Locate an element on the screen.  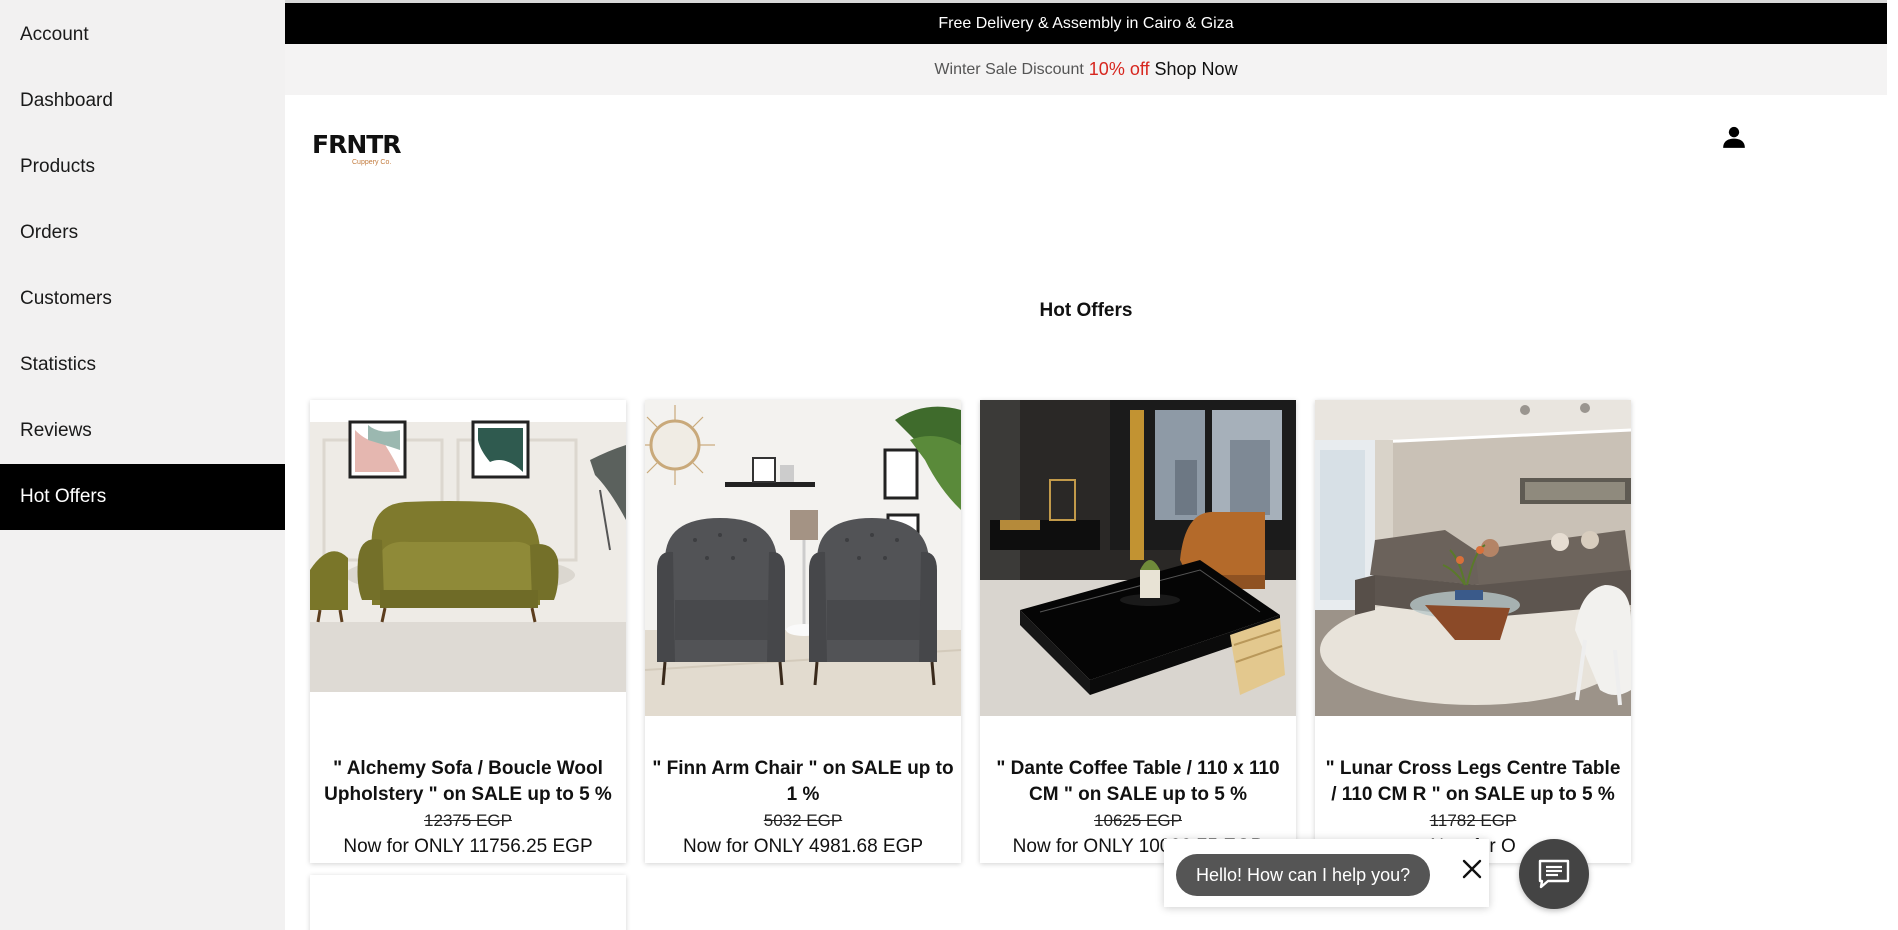
announcement-bar: Free Delivery & Assembly in Cairo & Giza is located at coordinates (1086, 23).